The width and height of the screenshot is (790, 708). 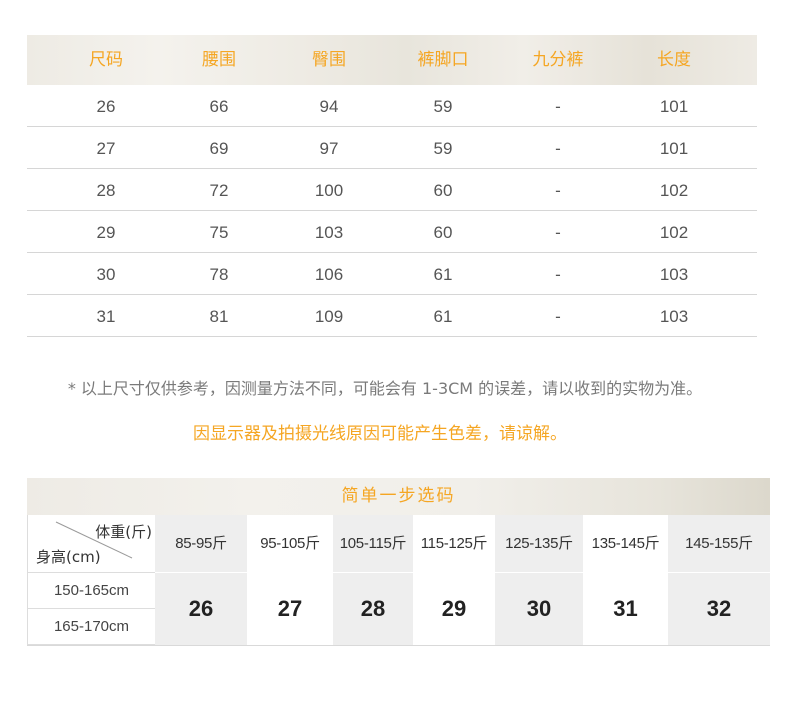 What do you see at coordinates (329, 148) in the screenshot?
I see `cell-hip: 97` at bounding box center [329, 148].